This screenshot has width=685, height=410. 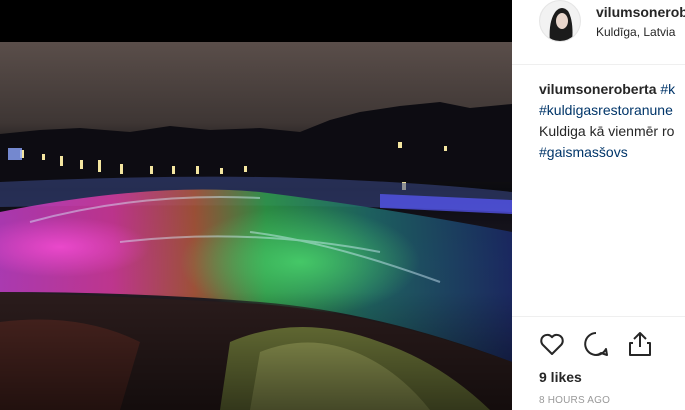 I want to click on post-timestamp: 8 HOURS AGO, so click(x=574, y=400).